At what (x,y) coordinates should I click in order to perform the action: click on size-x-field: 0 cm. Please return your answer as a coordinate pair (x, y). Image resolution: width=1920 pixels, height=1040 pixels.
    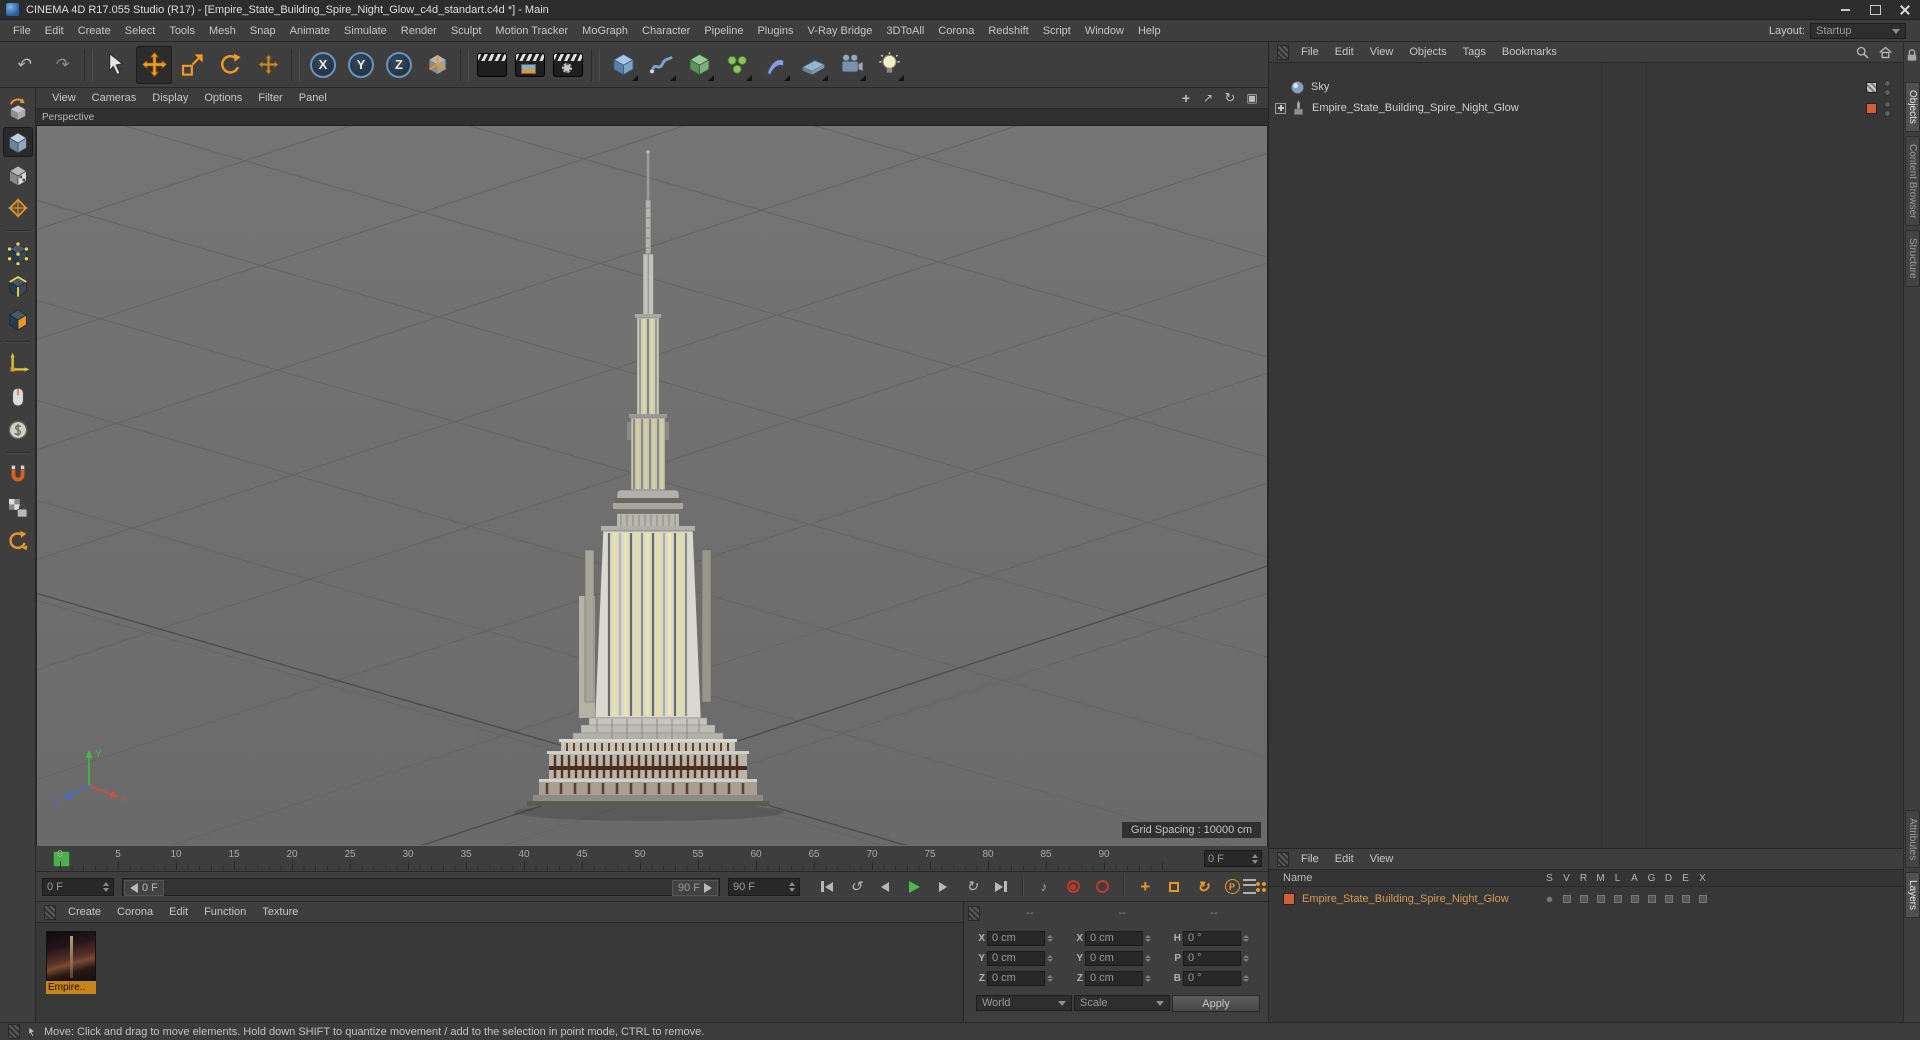
    Looking at the image, I should click on (1114, 938).